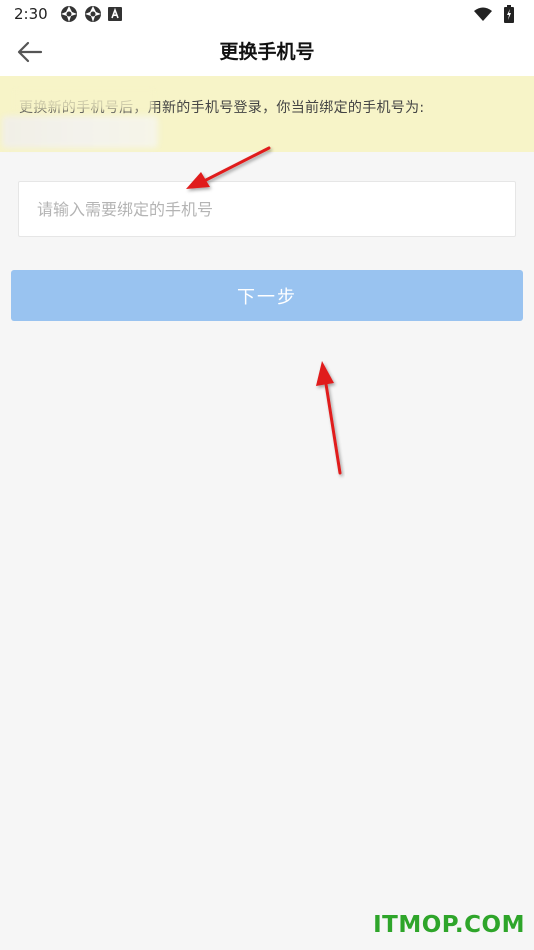  What do you see at coordinates (449, 925) in the screenshot?
I see `watermark-logo: ITMOP.COM` at bounding box center [449, 925].